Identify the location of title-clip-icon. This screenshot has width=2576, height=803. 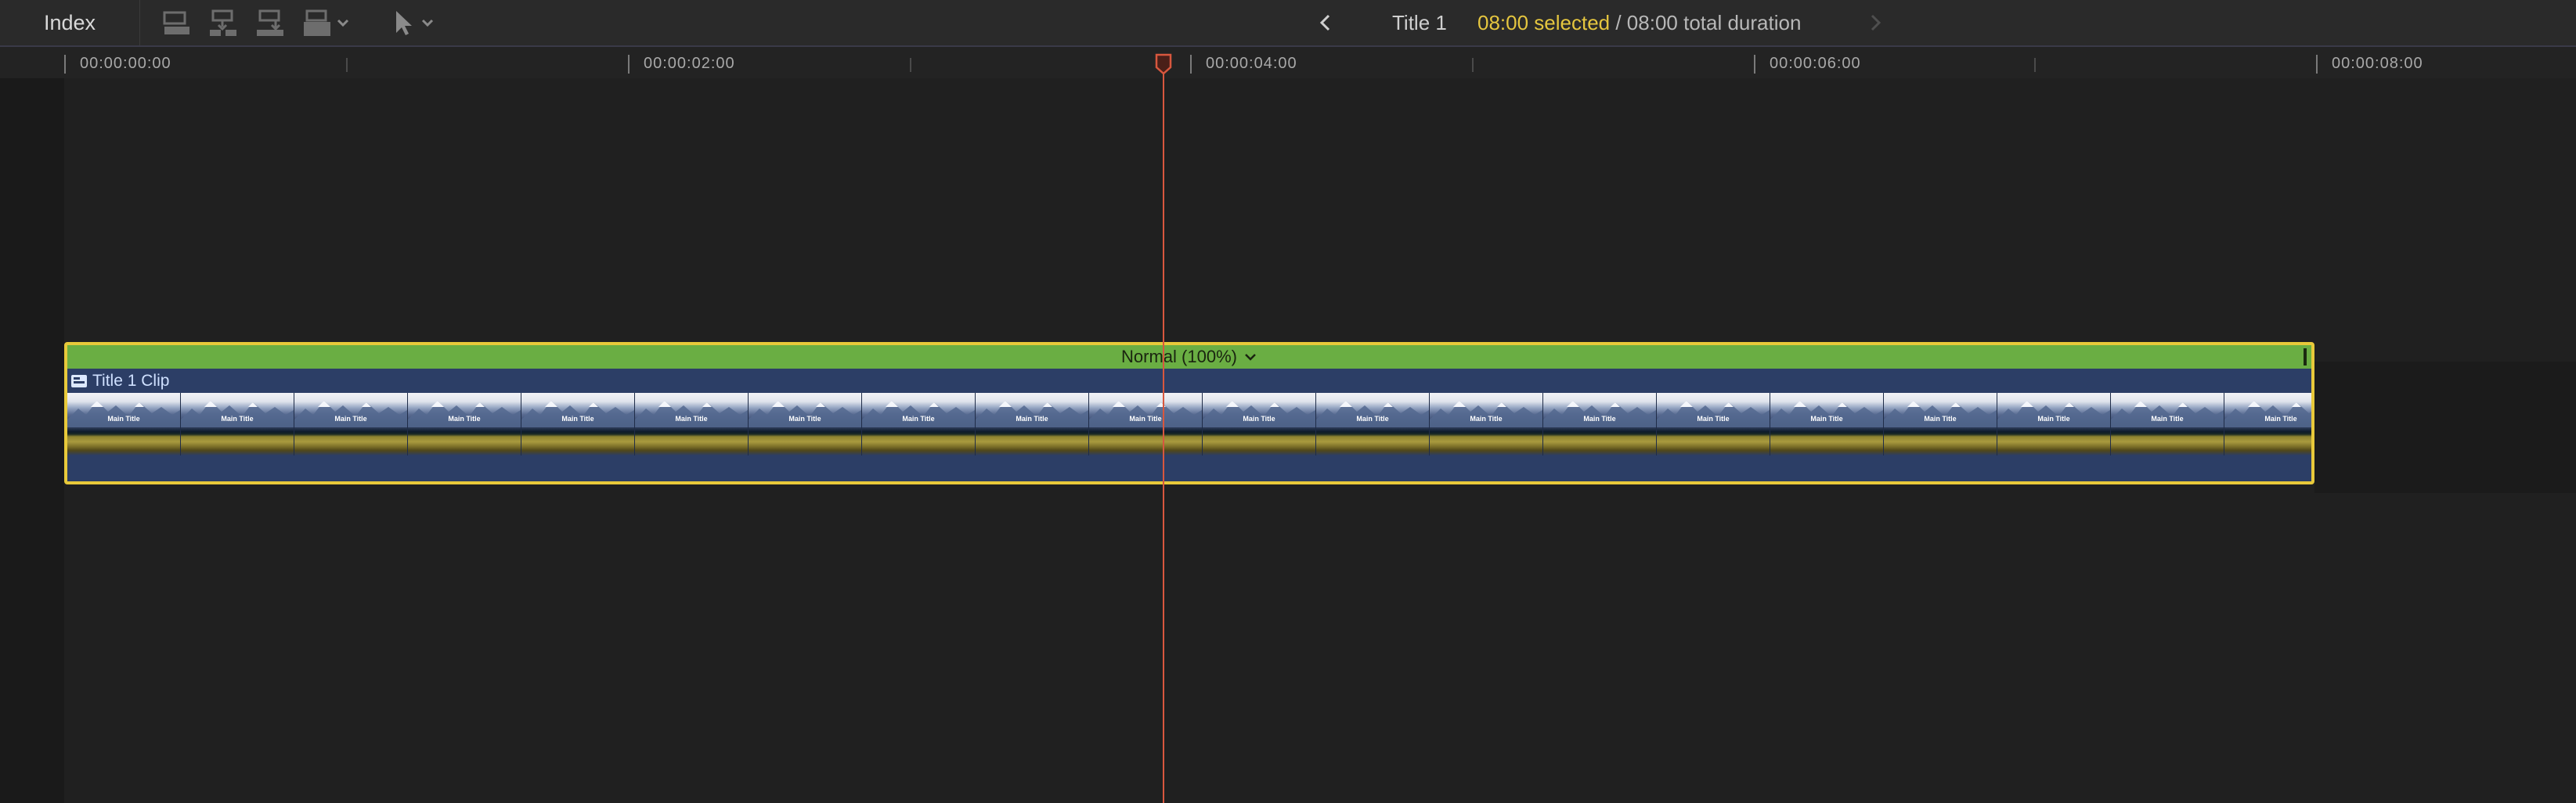
(79, 381).